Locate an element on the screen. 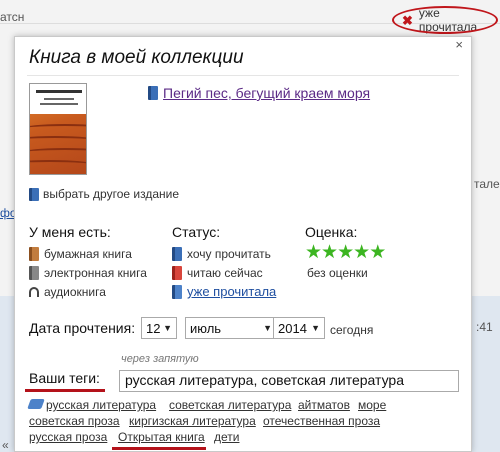 Image resolution: width=500 pixels, height=452 pixels. tags-label: Ваши теги: is located at coordinates (64, 378).